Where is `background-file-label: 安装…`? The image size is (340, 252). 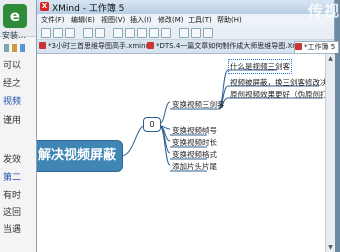 background-file-label: 安装… is located at coordinates (14, 35).